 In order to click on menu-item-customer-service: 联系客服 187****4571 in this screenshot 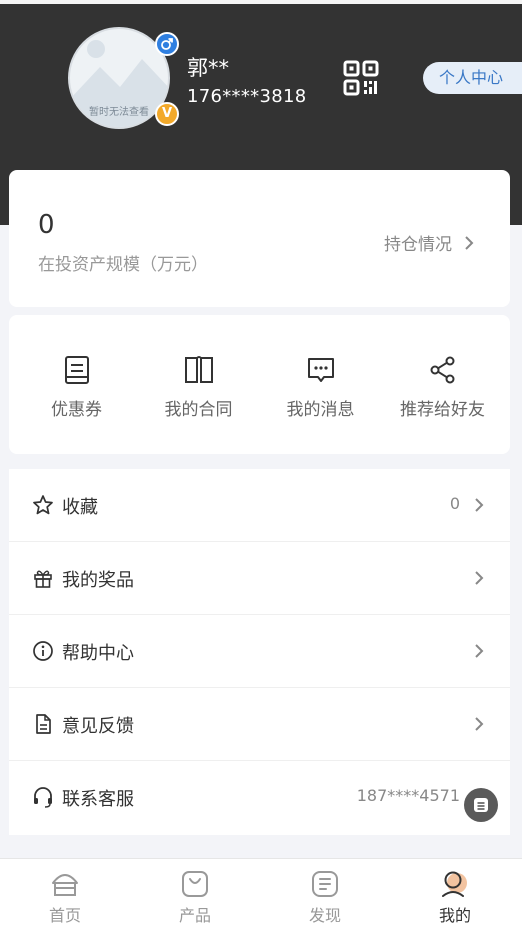, I will do `click(259, 797)`.